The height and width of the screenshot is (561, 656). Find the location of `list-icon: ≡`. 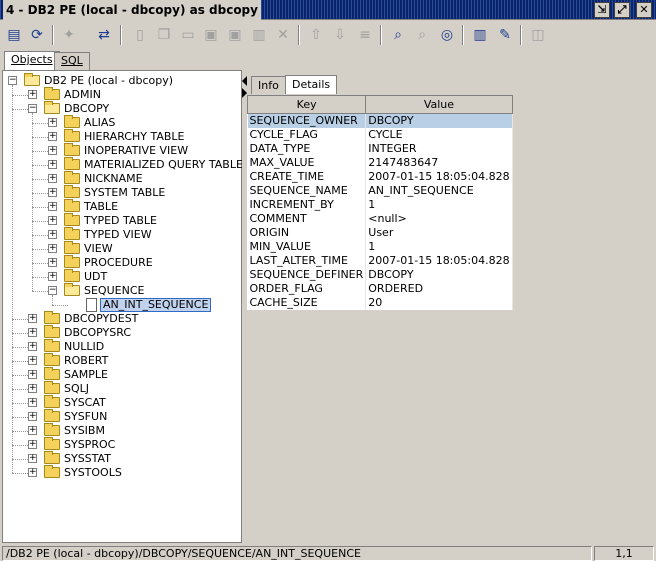

list-icon: ≡ is located at coordinates (365, 35).